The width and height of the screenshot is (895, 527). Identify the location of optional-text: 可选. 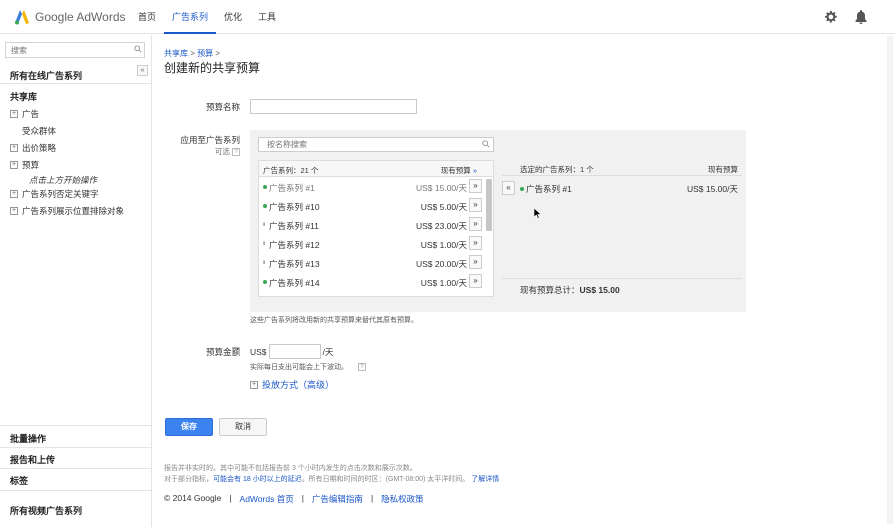
(222, 151).